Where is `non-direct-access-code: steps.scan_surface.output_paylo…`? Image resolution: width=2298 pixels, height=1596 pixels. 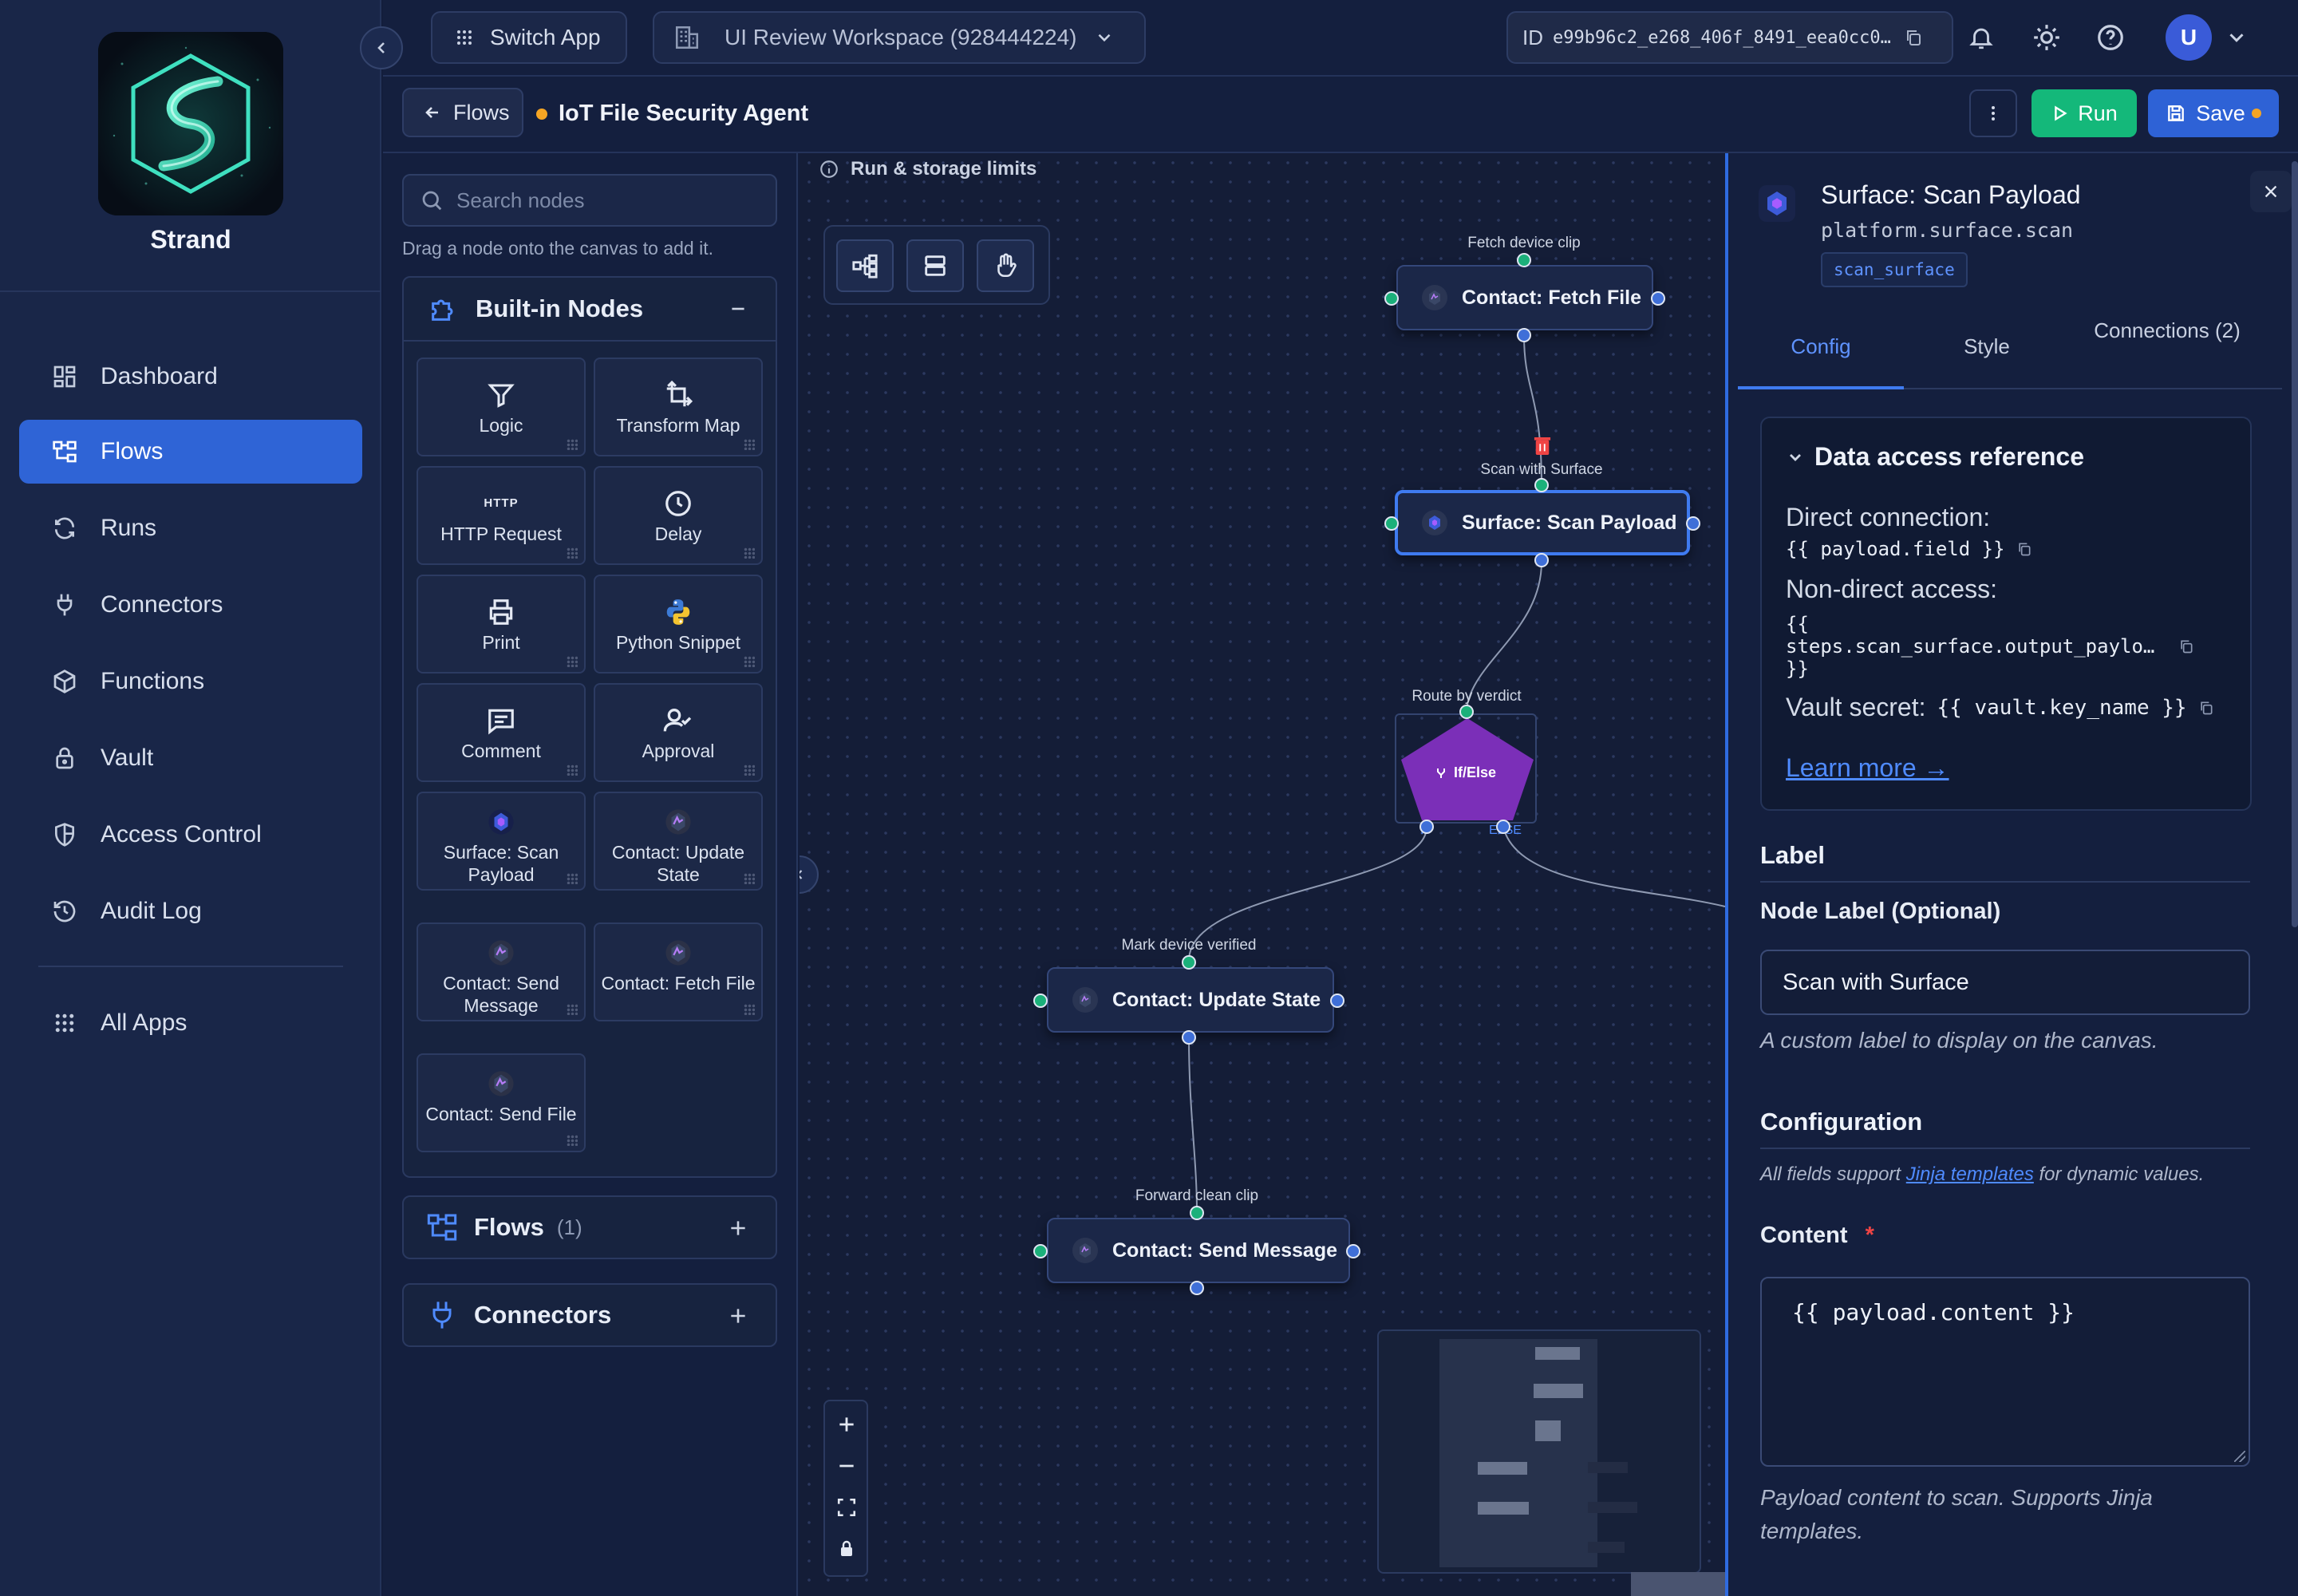
non-direct-access-code: steps.scan_surface.output_paylo… is located at coordinates (1990, 646).